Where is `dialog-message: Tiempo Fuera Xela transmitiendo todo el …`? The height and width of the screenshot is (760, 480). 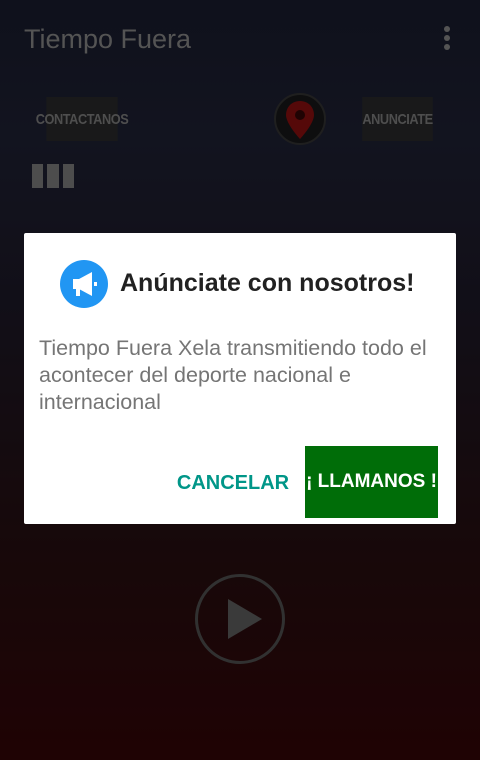 dialog-message: Tiempo Fuera Xela transmitiendo todo el … is located at coordinates (233, 375).